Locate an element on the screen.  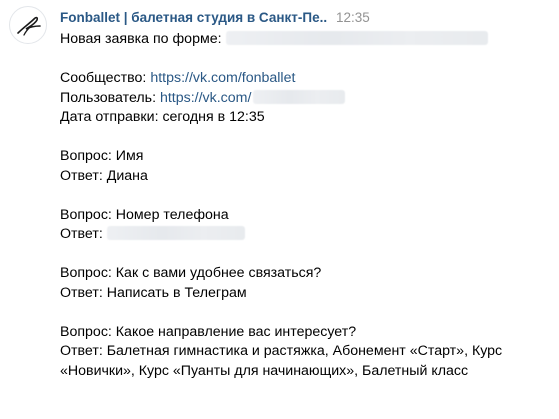
user-label: Пользователь: is located at coordinates (108, 97).